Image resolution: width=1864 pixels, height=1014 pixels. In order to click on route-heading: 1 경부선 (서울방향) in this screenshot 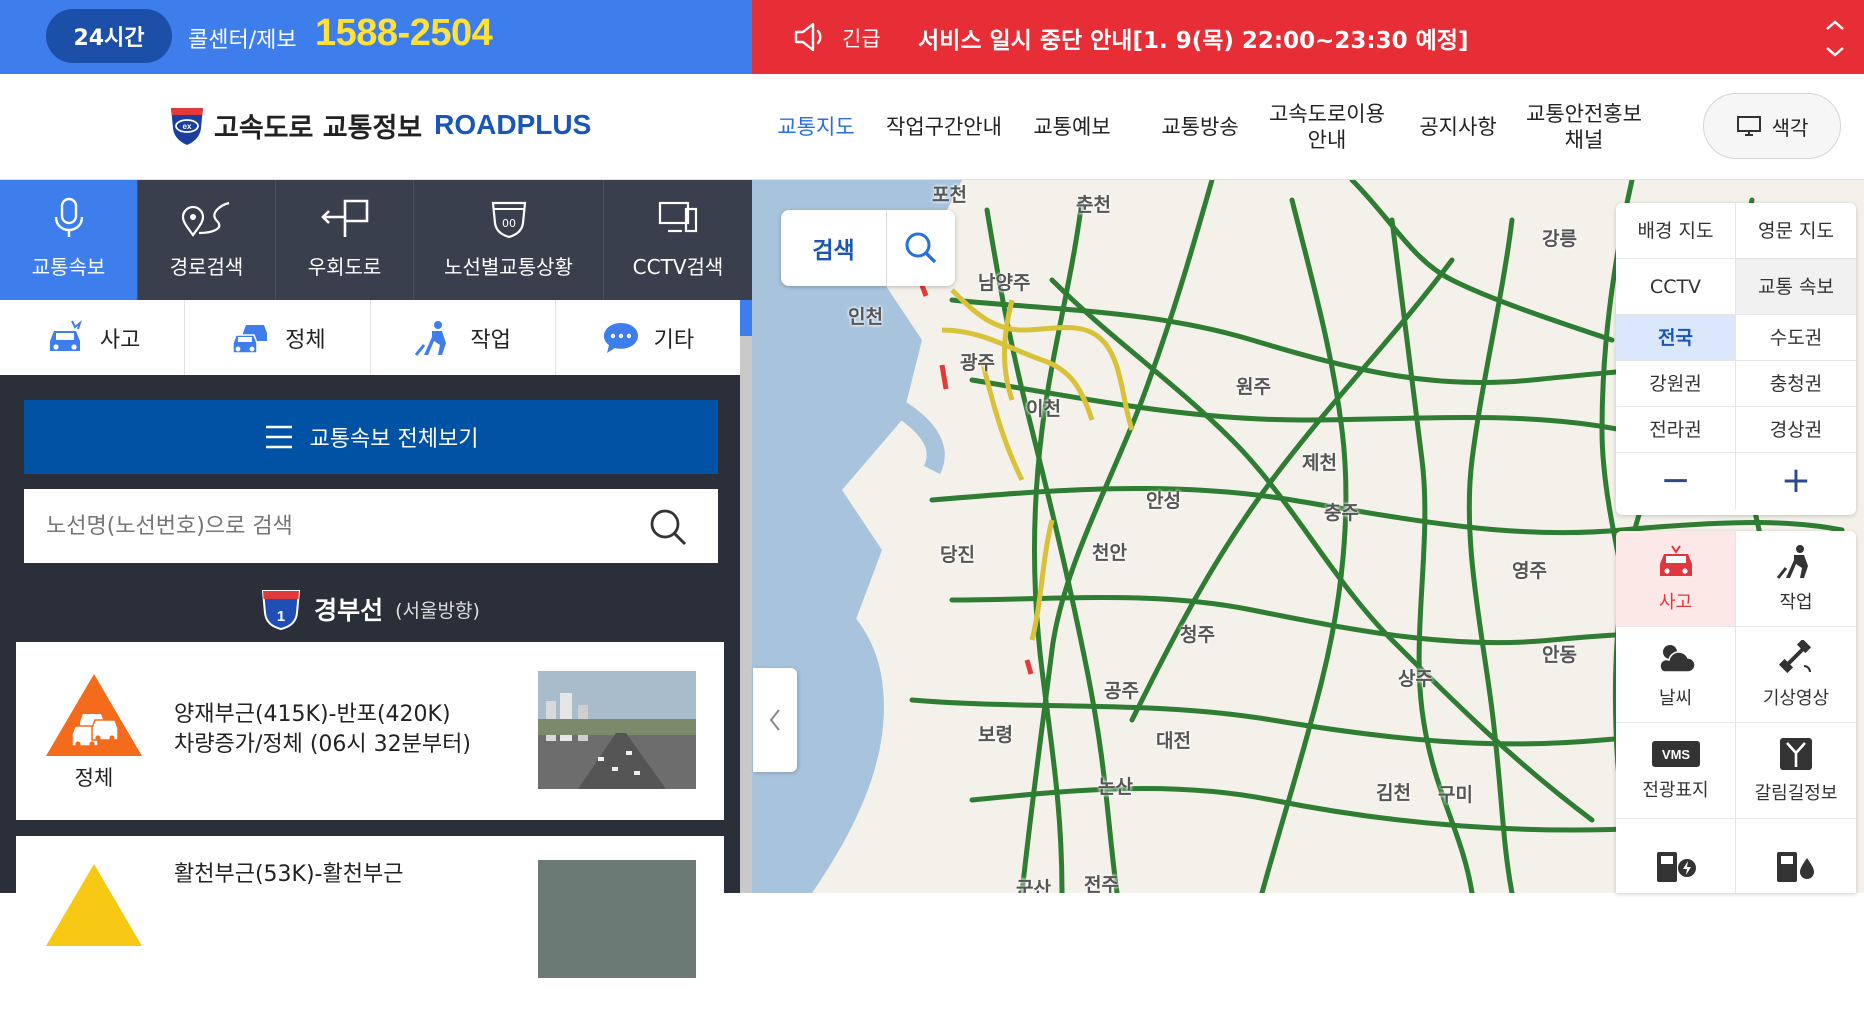, I will do `click(370, 609)`.